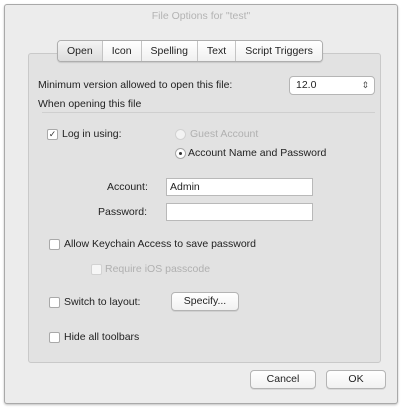 The width and height of the screenshot is (402, 408). I want to click on tab-script-triggers: Script Triggers, so click(279, 51).